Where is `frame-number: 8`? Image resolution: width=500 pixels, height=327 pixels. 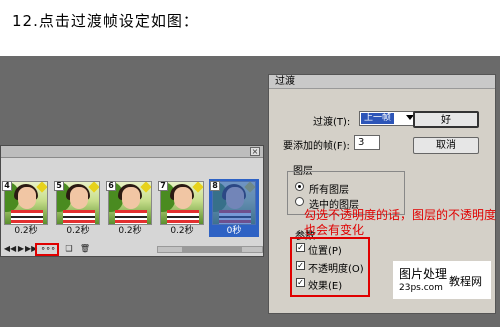
frame-number: 8 is located at coordinates (215, 186).